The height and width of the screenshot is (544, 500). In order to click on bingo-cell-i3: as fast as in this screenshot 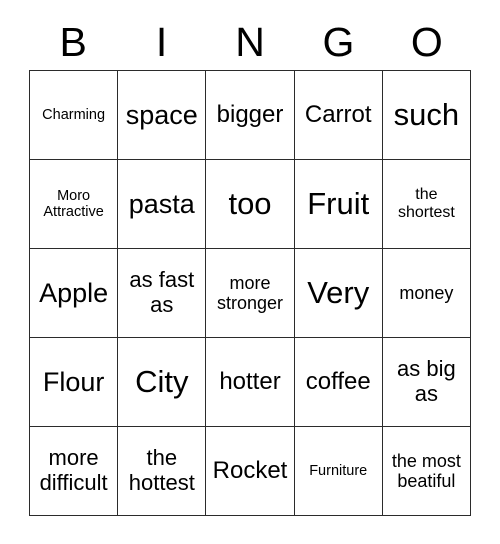, I will do `click(162, 293)`.